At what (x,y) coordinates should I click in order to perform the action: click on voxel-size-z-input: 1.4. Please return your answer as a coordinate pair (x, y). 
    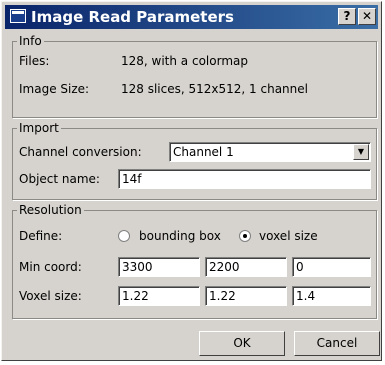
    Looking at the image, I should click on (331, 296).